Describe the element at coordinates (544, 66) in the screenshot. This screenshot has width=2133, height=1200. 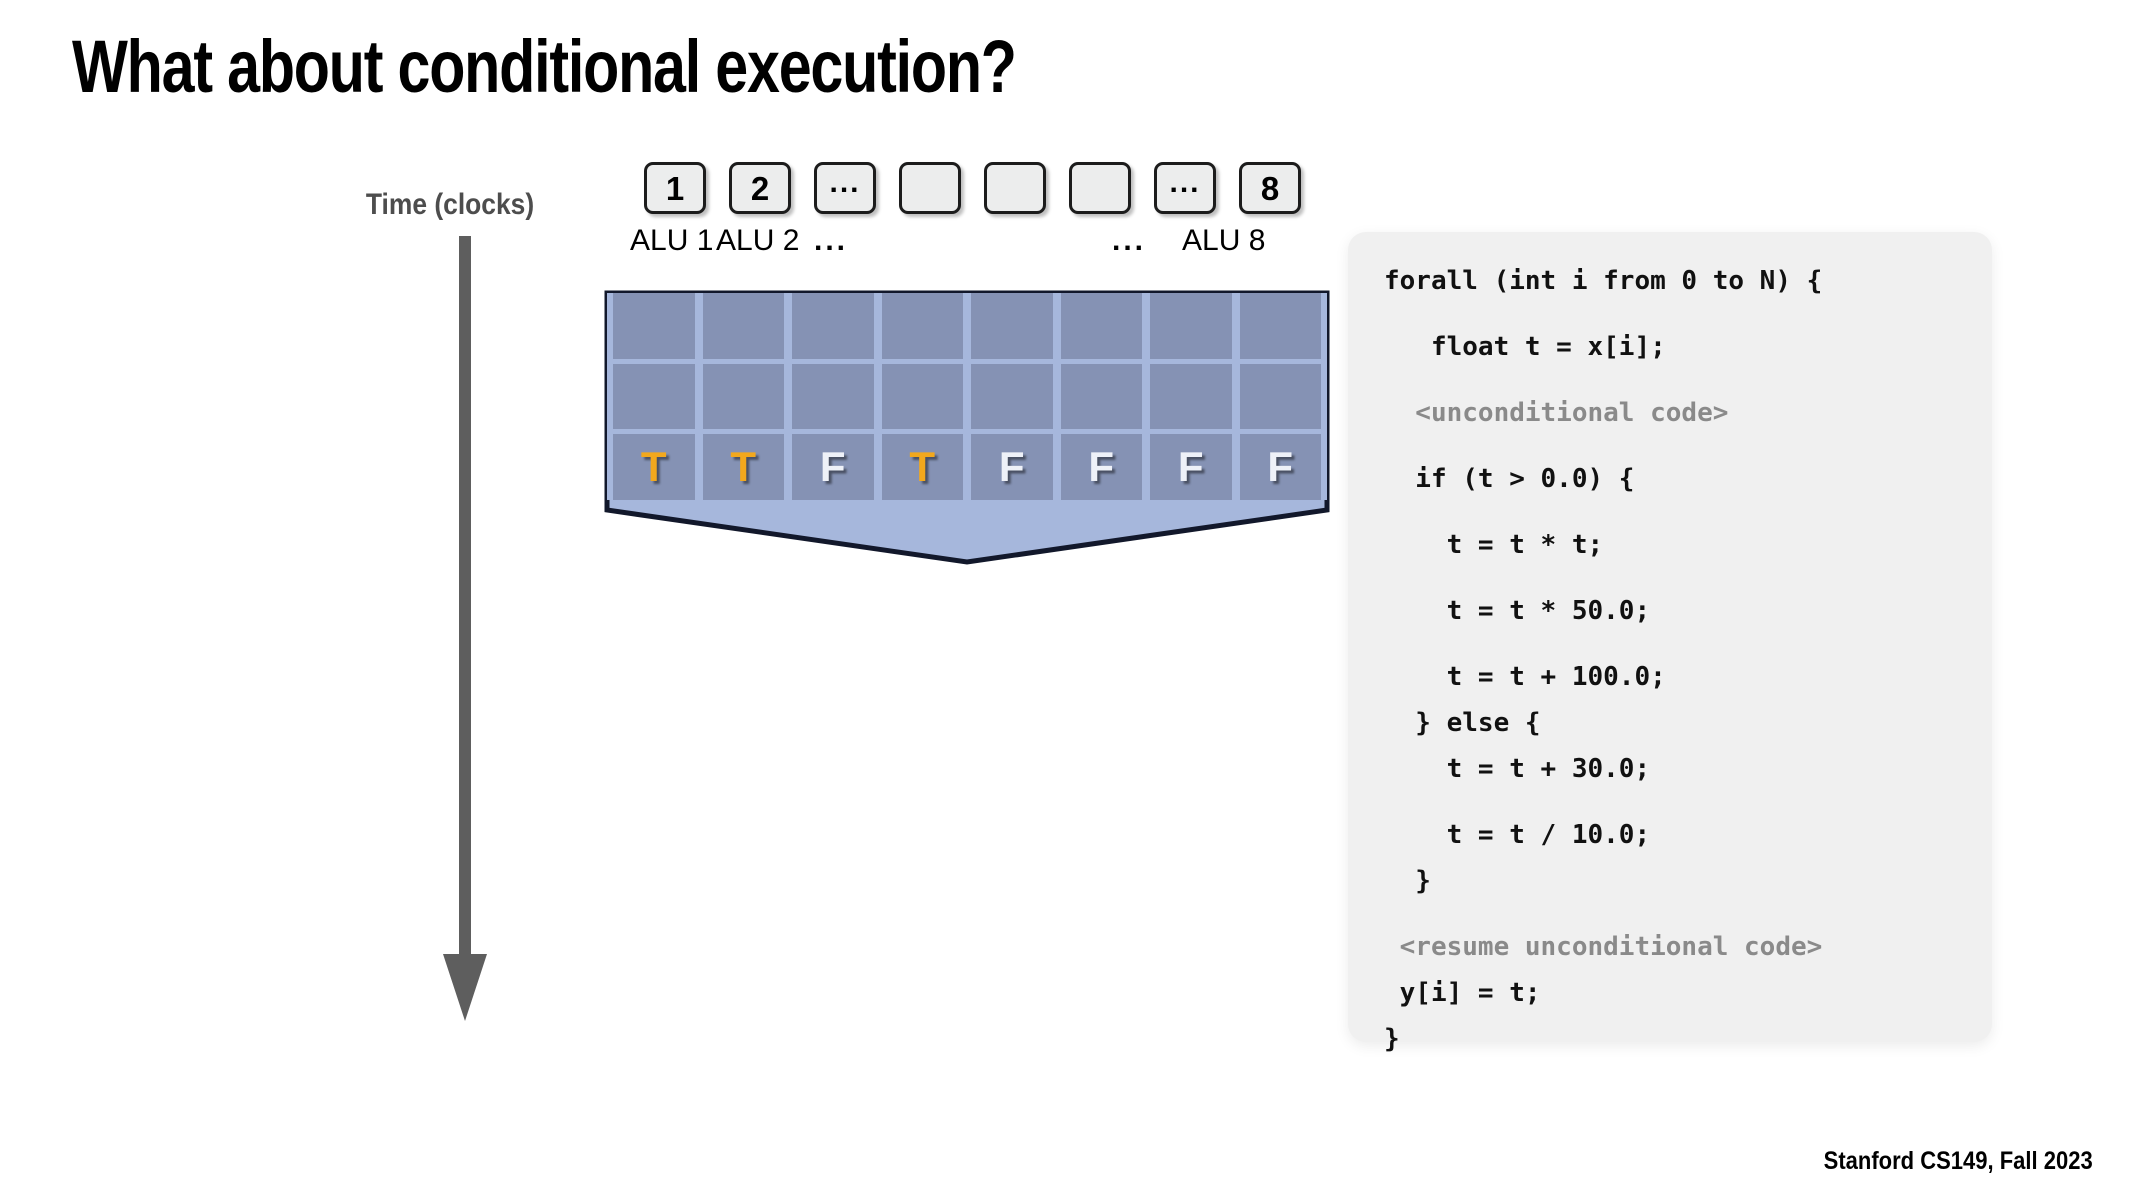
I see `page-title: What about conditional execution?` at that location.